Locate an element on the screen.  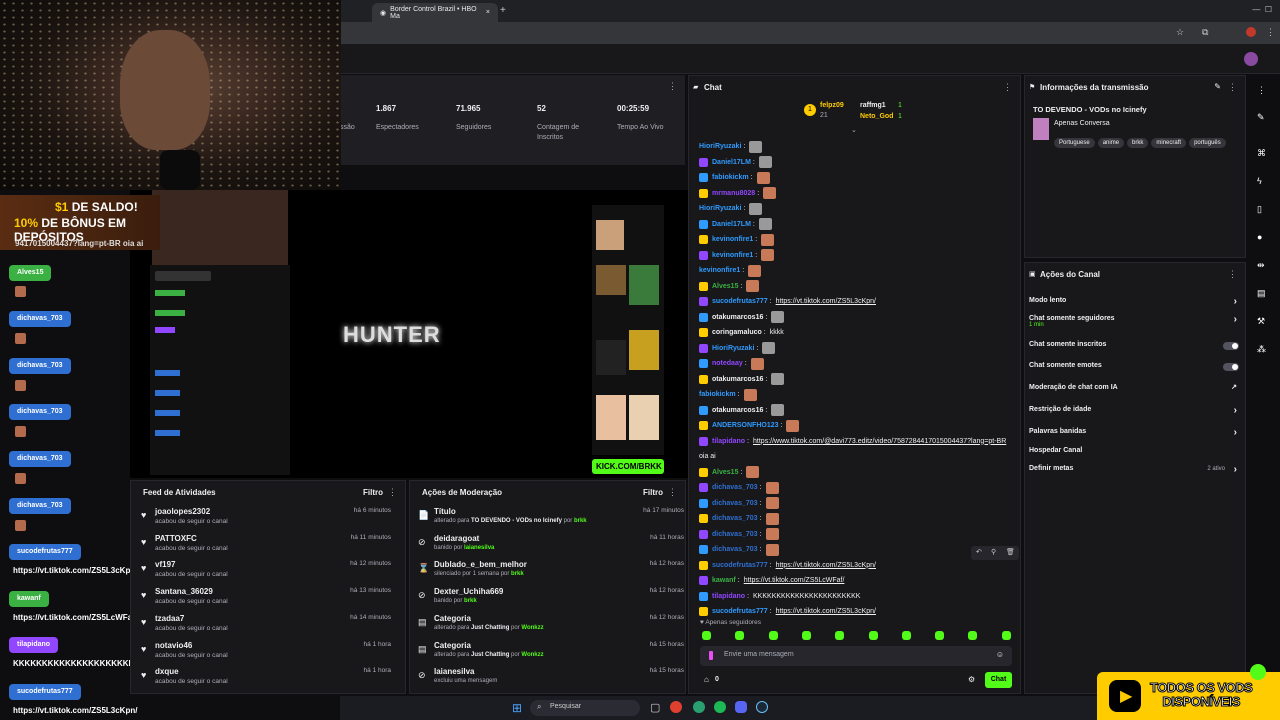
channel-action-row: Hospedar Canal is located at coordinates (1134, 454).